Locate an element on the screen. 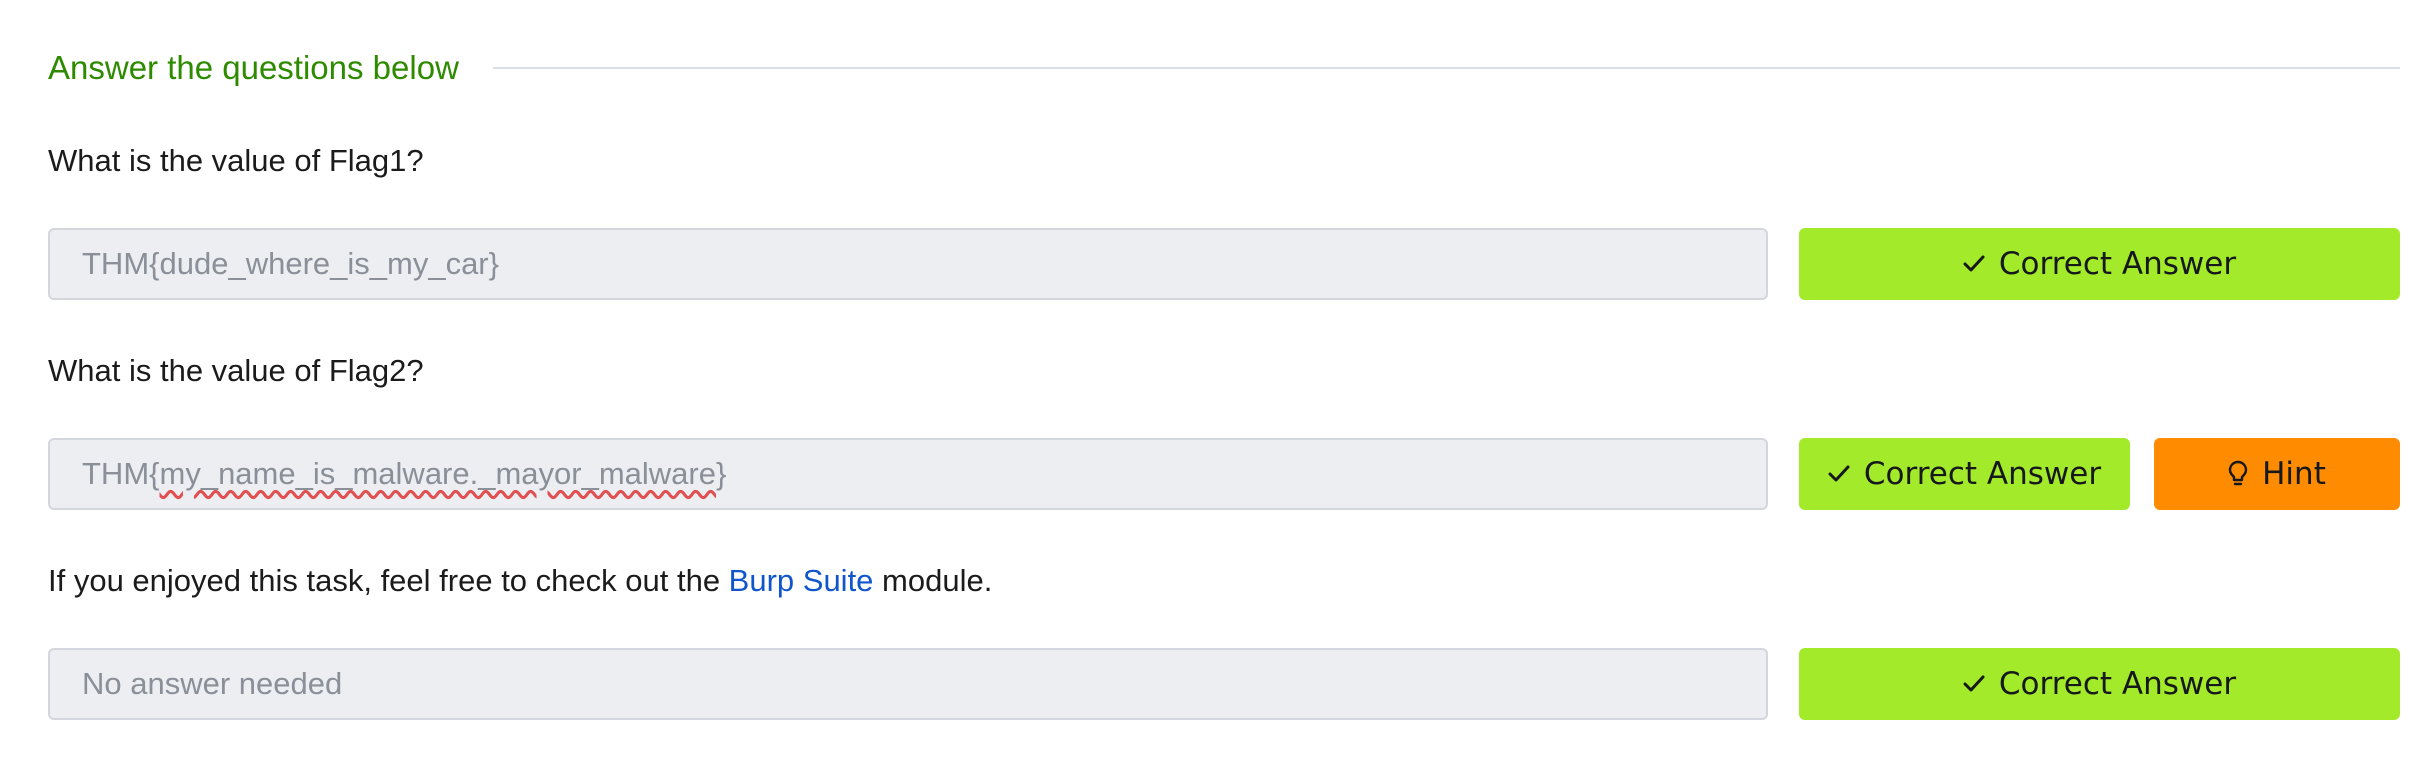 The width and height of the screenshot is (2428, 778). question-3-correct-answer-button: Correct Answer is located at coordinates (2099, 684).